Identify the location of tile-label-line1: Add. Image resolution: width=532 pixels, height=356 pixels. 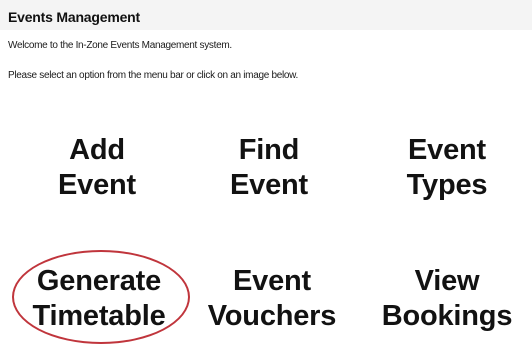
(97, 150).